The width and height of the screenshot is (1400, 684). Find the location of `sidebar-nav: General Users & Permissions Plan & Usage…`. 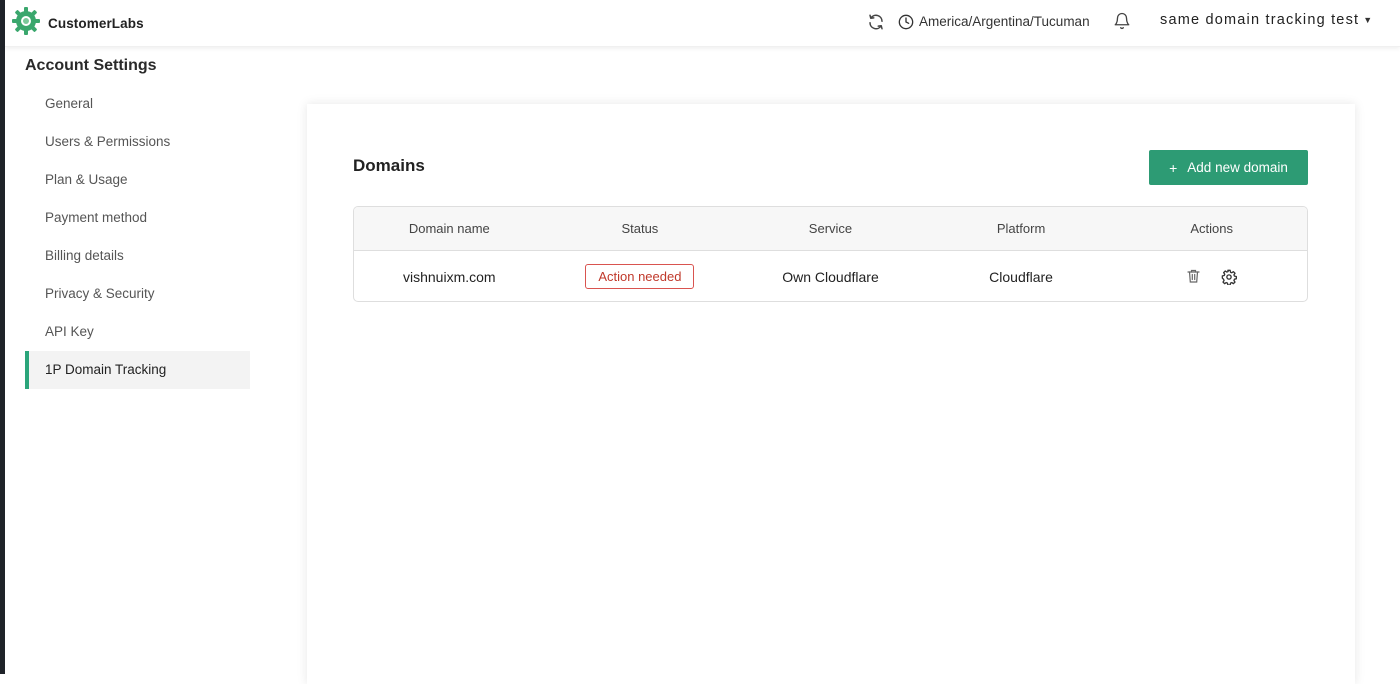

sidebar-nav: General Users & Permissions Plan & Usage… is located at coordinates (137, 237).